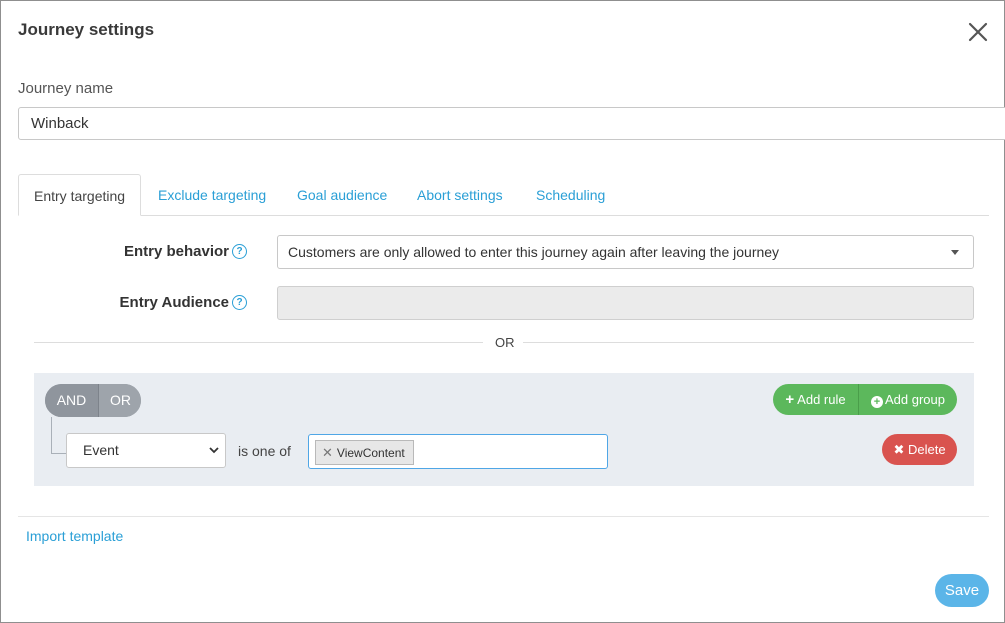 The width and height of the screenshot is (1005, 623). Describe the element at coordinates (503, 516) in the screenshot. I see `footer-divider` at that location.